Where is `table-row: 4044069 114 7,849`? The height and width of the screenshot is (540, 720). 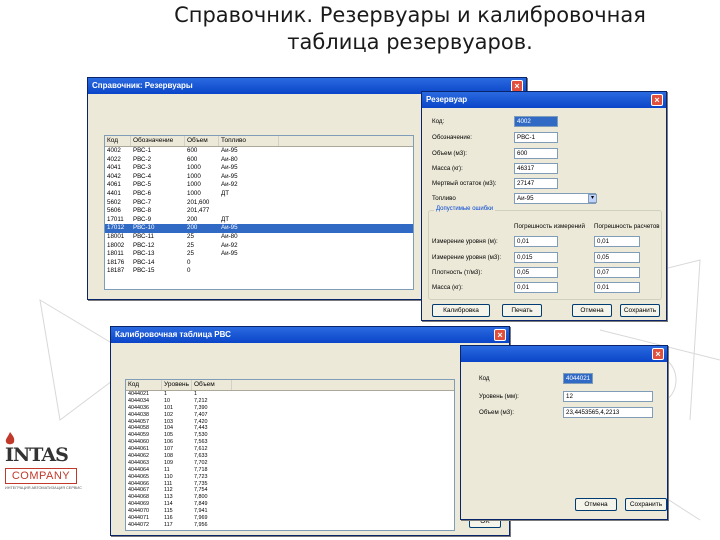
table-row: 4044069 114 7,849 is located at coordinates (290, 504).